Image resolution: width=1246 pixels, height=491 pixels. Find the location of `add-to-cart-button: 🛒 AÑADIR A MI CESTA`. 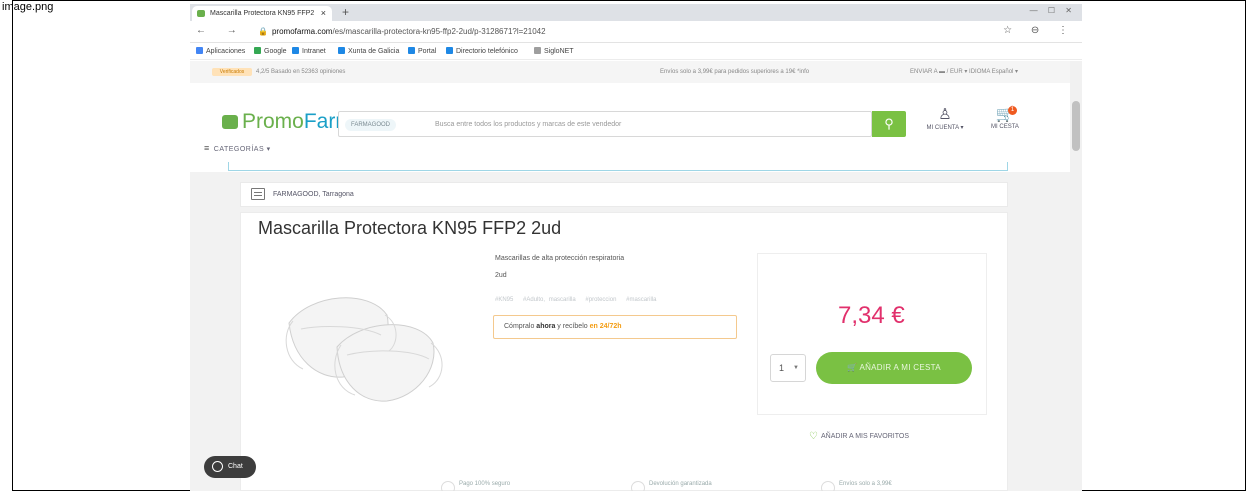

add-to-cart-button: 🛒 AÑADIR A MI CESTA is located at coordinates (894, 368).